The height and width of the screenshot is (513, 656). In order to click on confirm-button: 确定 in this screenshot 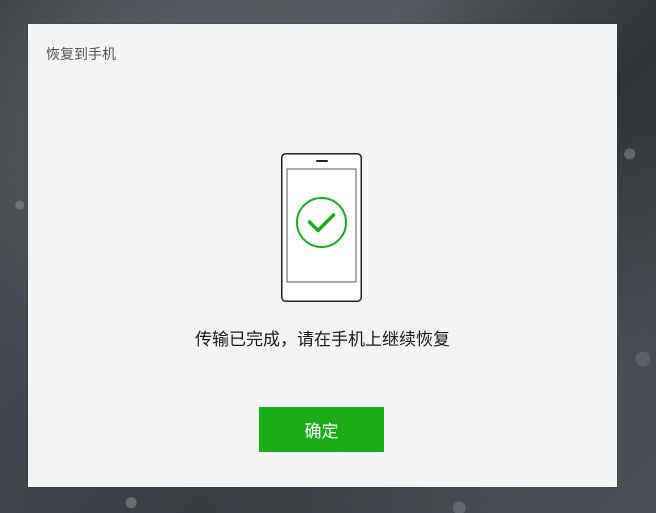, I will do `click(321, 429)`.